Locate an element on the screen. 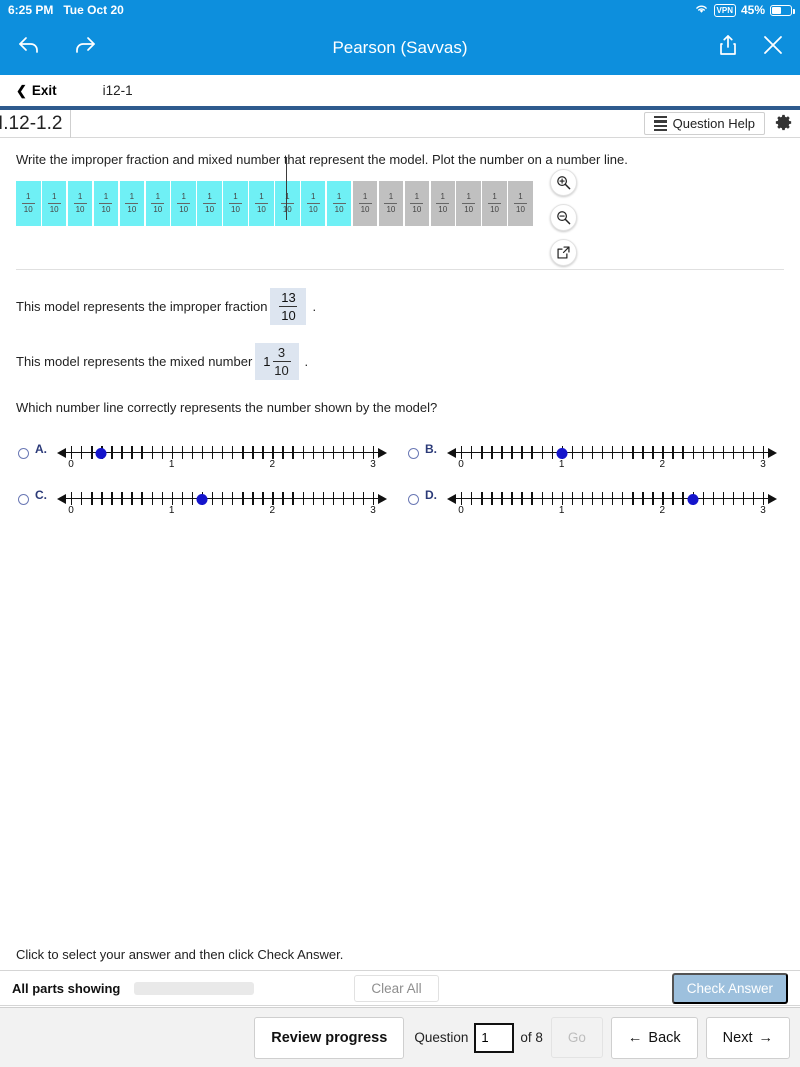  open-external-icon is located at coordinates (563, 252).